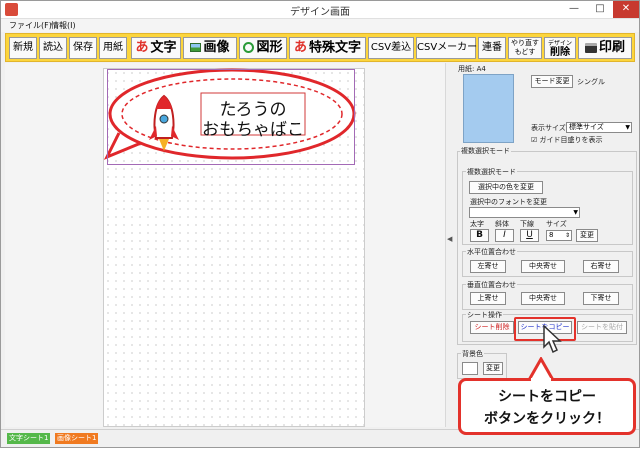  Describe the element at coordinates (491, 252) in the screenshot. I see `h-align-title: 水平位置合わせ` at that location.